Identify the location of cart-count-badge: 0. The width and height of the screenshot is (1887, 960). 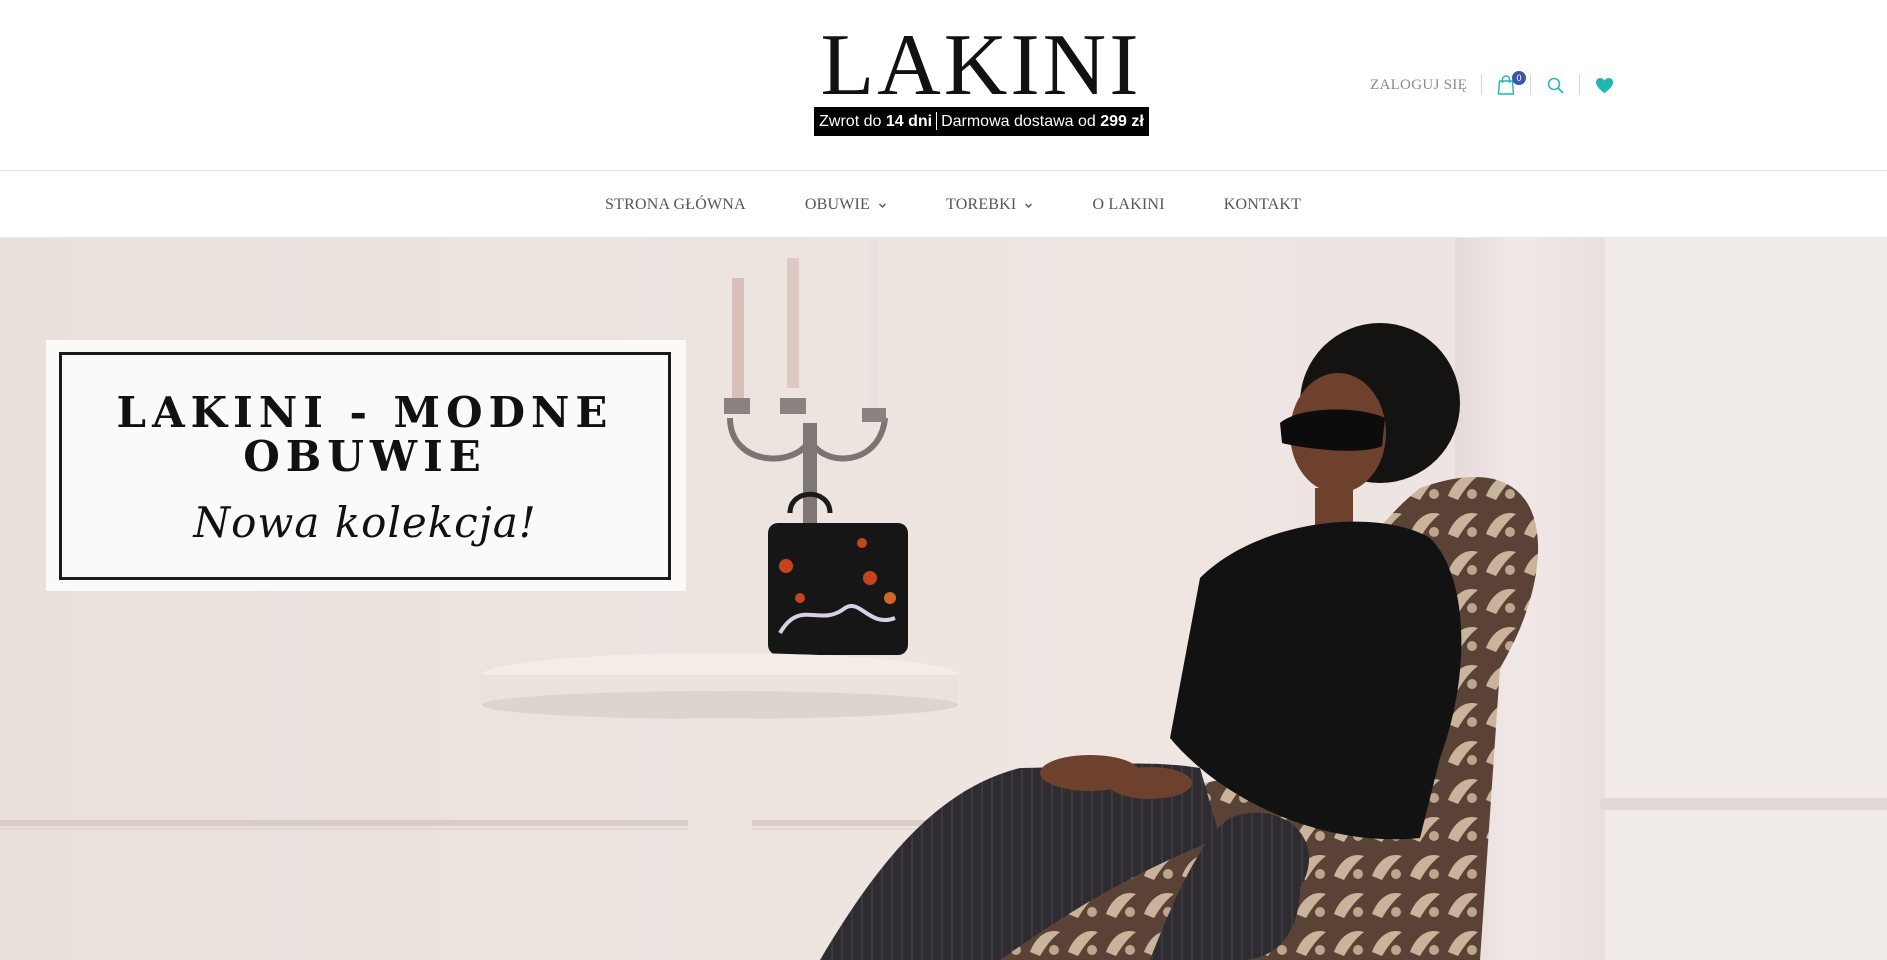
(1519, 78).